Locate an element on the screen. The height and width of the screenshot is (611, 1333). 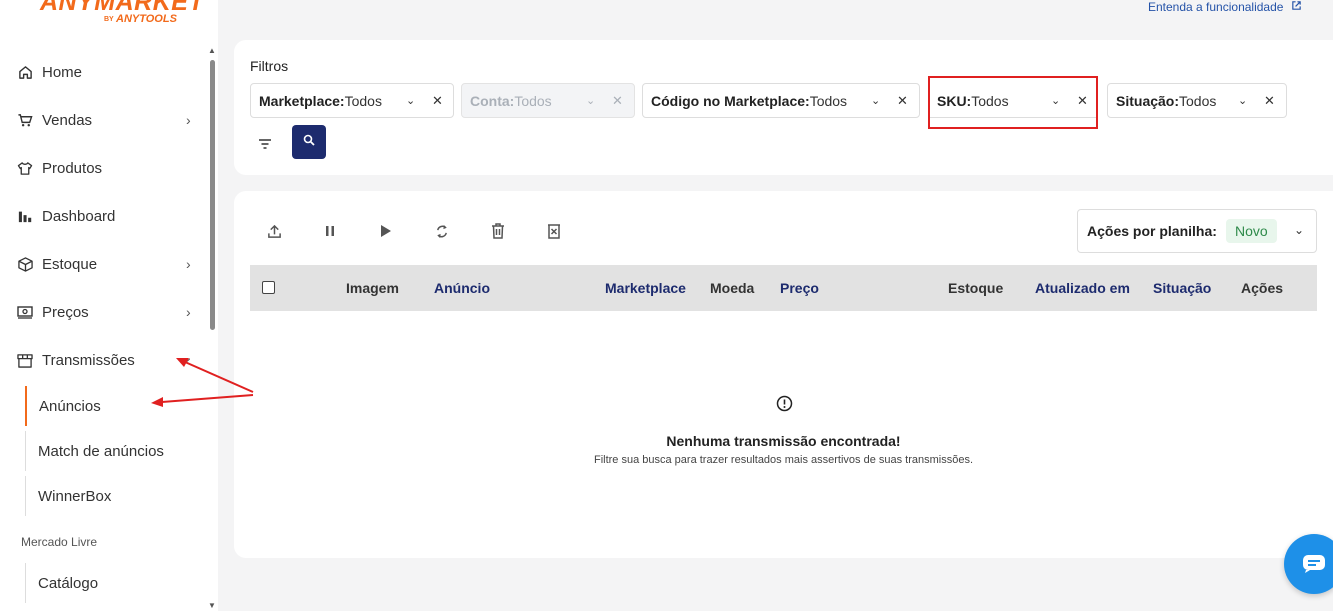
filter-codigo-marketplace: Código no Marketplace: Todos ⌄ ✕ is located at coordinates (781, 100).